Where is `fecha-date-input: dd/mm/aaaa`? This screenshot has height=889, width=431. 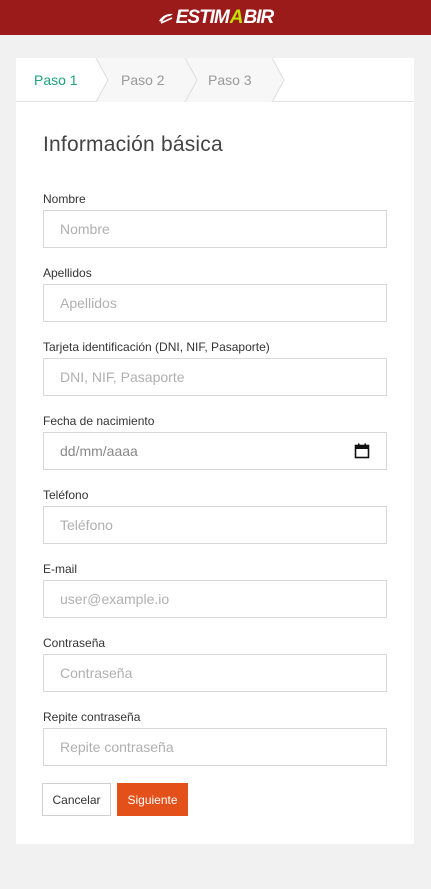
fecha-date-input: dd/mm/aaaa is located at coordinates (215, 451).